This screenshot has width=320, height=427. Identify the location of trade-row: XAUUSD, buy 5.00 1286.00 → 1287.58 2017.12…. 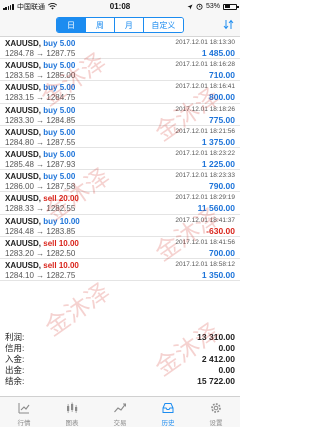
(120, 181).